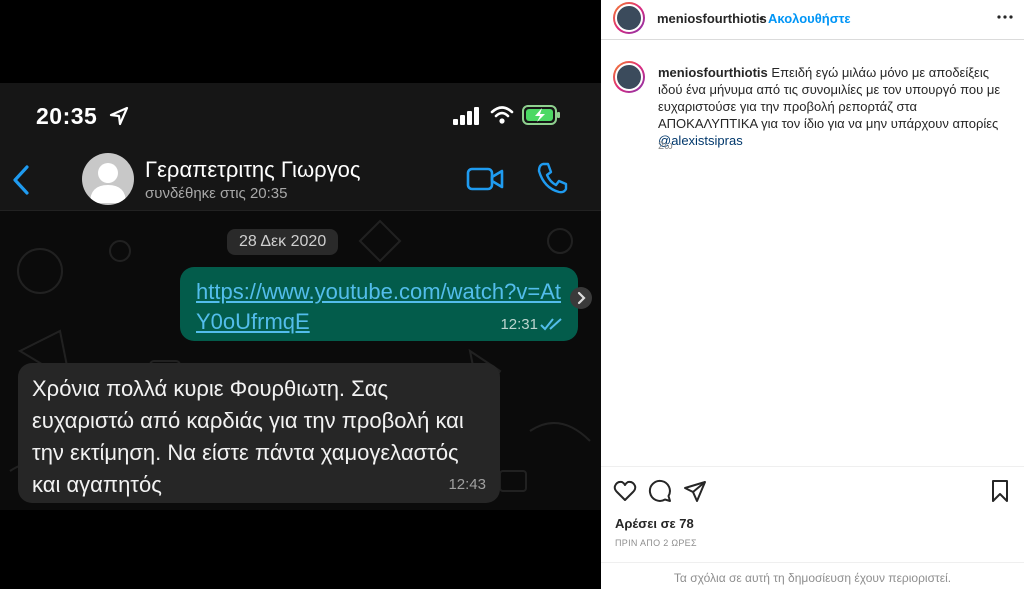 The height and width of the screenshot is (589, 1024). I want to click on forward-button, so click(581, 298).